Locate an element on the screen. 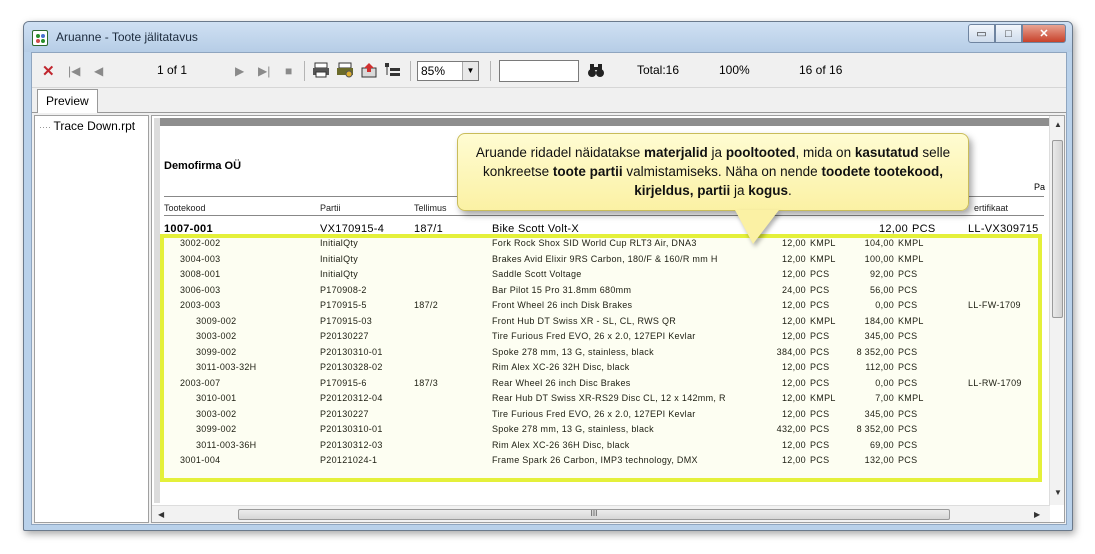  app-icon is located at coordinates (40, 38).